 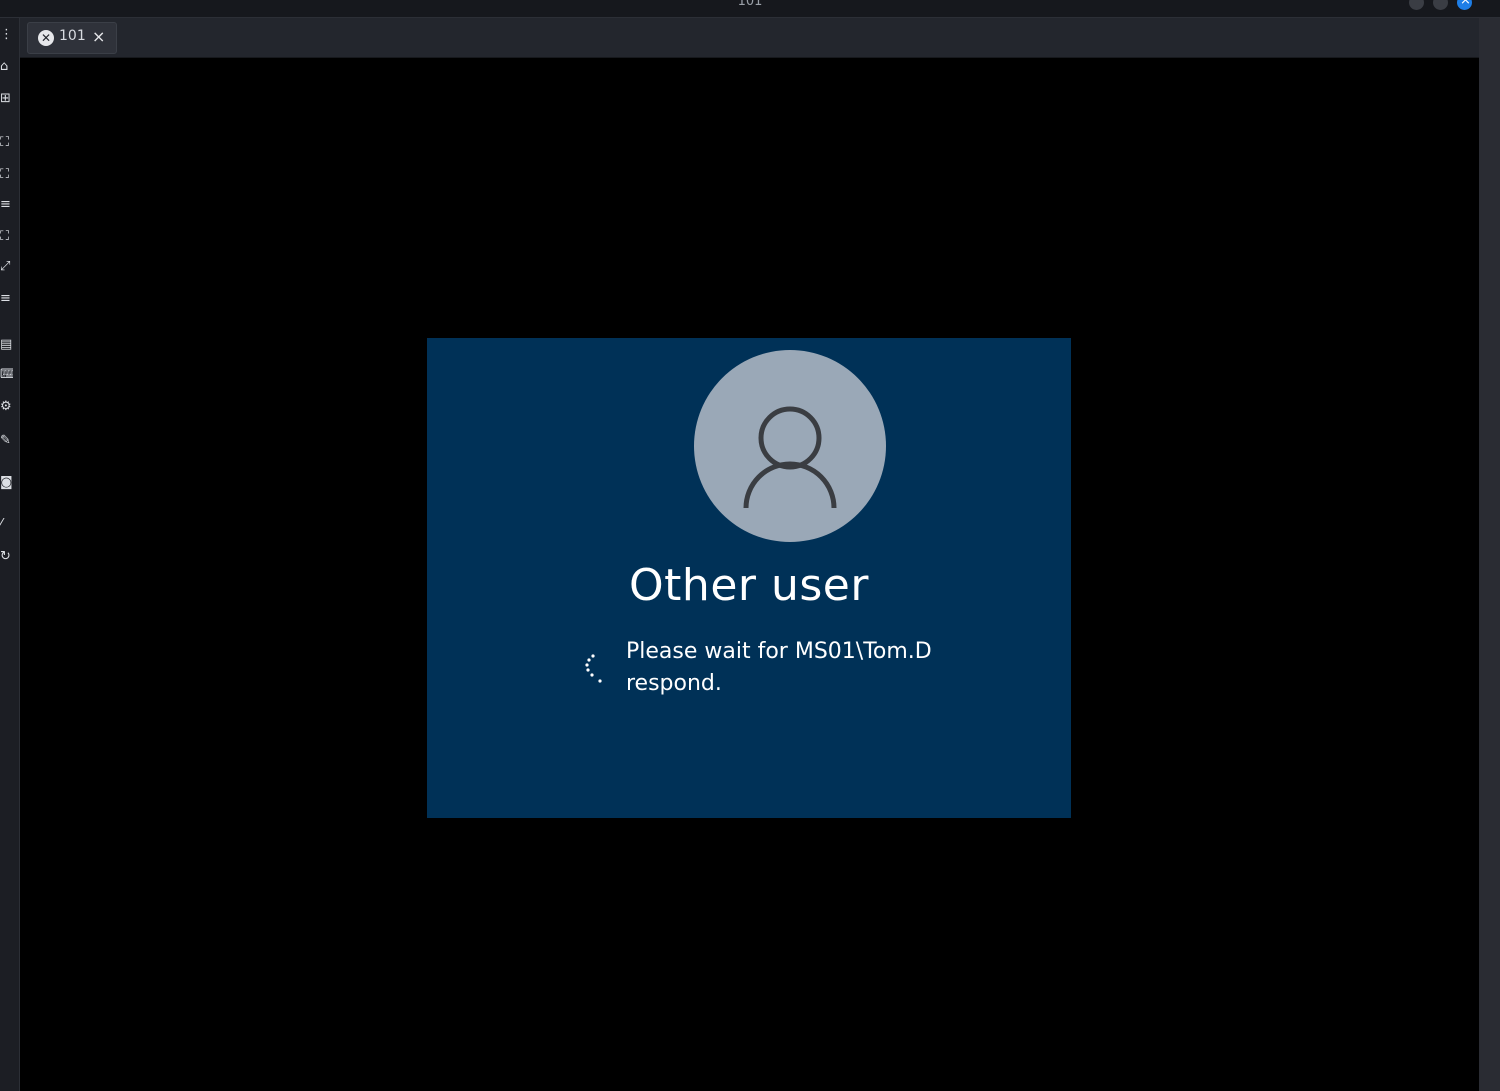 I want to click on loading-spinner-icon, so click(x=593, y=668).